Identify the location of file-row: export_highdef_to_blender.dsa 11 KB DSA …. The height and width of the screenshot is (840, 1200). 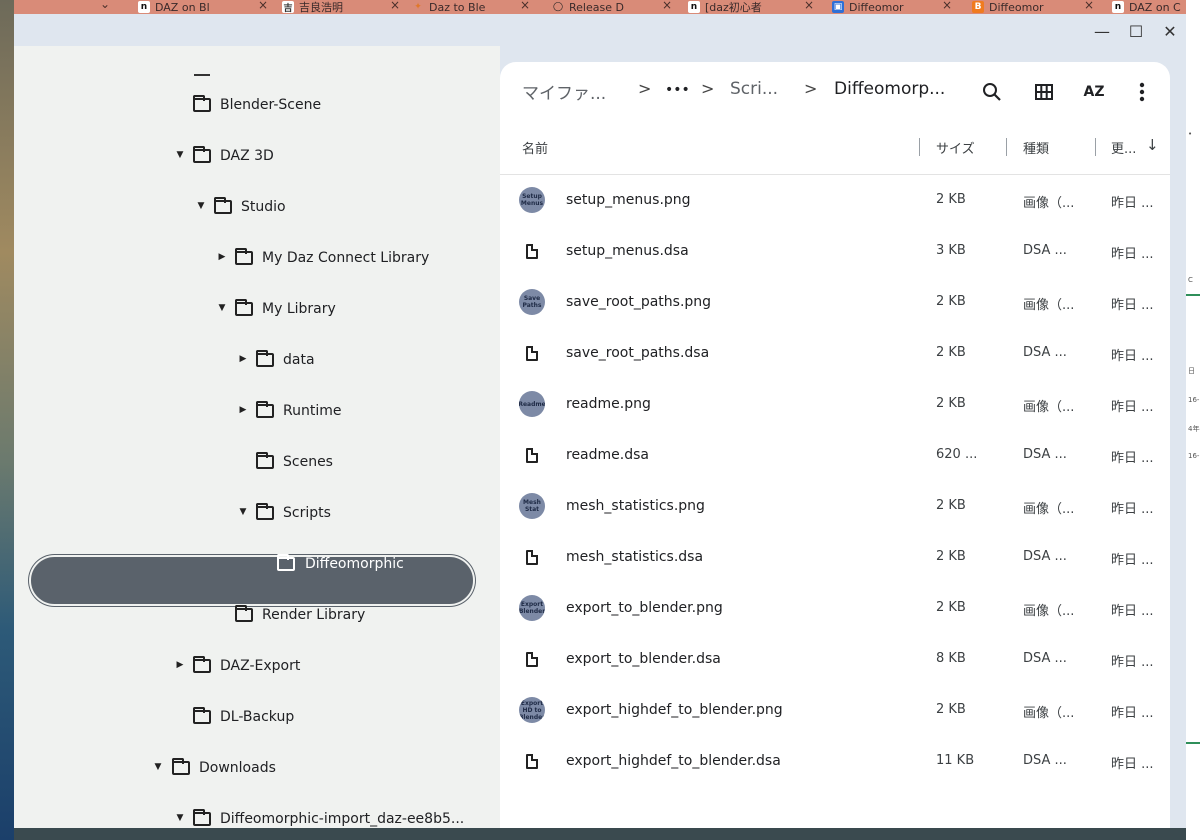
(835, 761).